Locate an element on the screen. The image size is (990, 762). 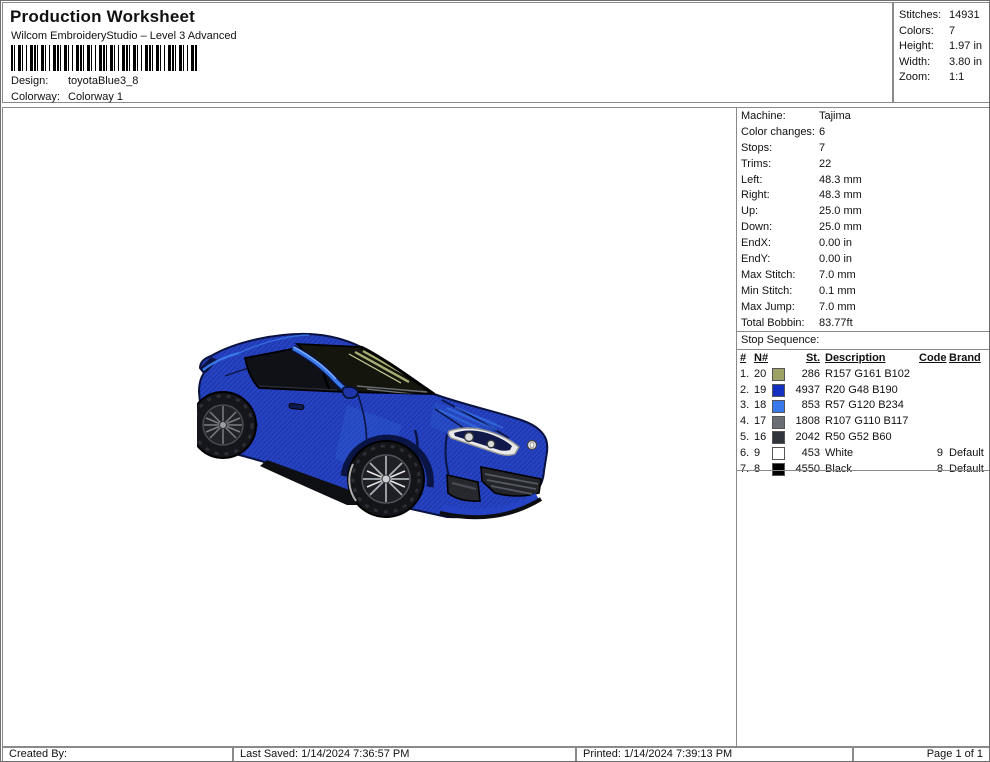
rear-wheel is located at coordinates (227, 425).